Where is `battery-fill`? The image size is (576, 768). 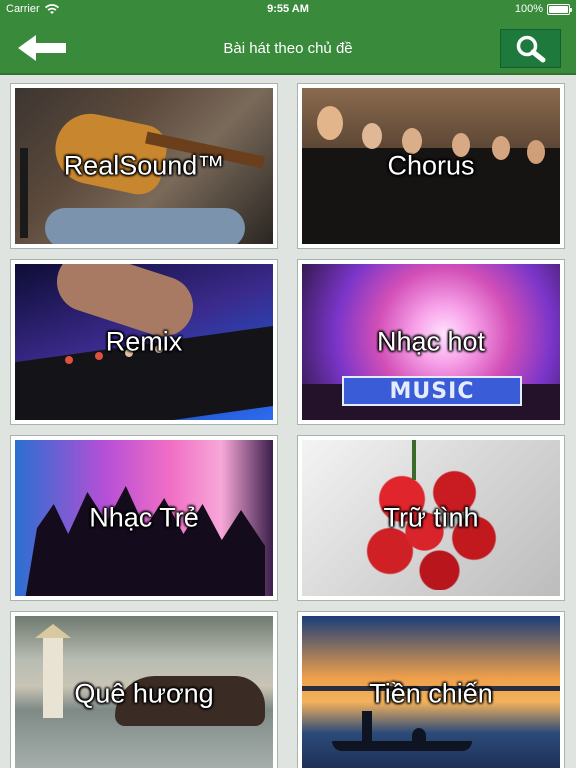
battery-fill is located at coordinates (558, 9).